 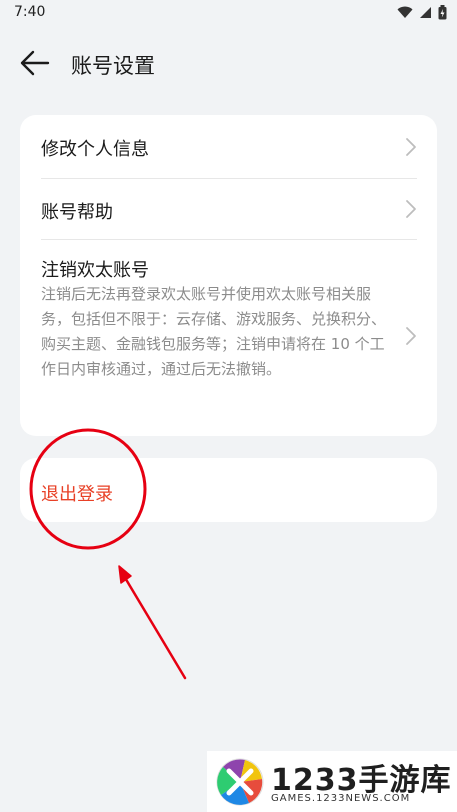 I want to click on status-bar: 7:40, so click(x=228, y=13).